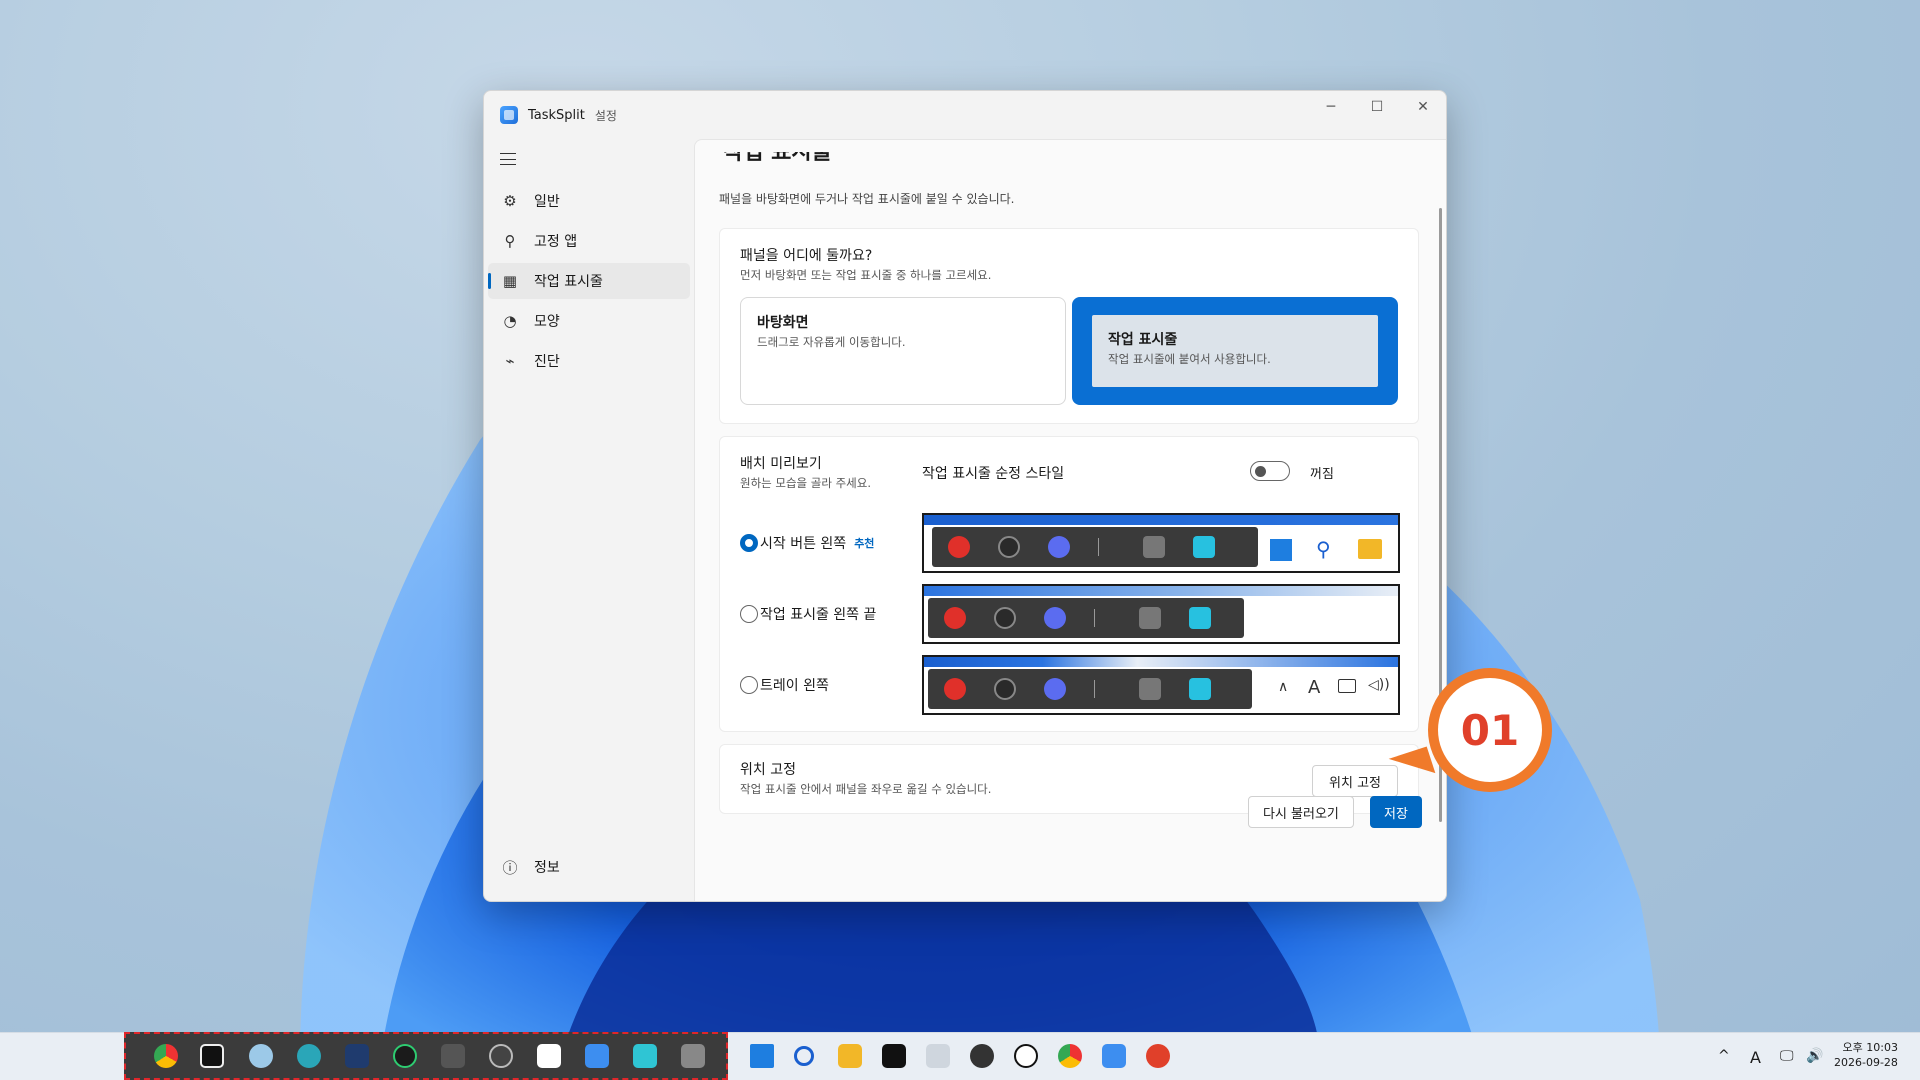 The image size is (1920, 1080). I want to click on reload-button: 다시 불러오기, so click(1301, 812).